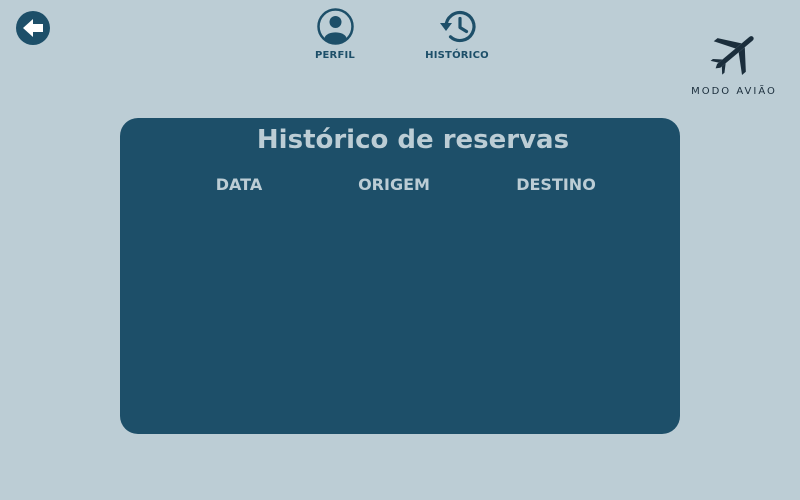 This screenshot has width=800, height=500. Describe the element at coordinates (335, 55) in the screenshot. I see `nav-perfil-label: PERFIL` at that location.